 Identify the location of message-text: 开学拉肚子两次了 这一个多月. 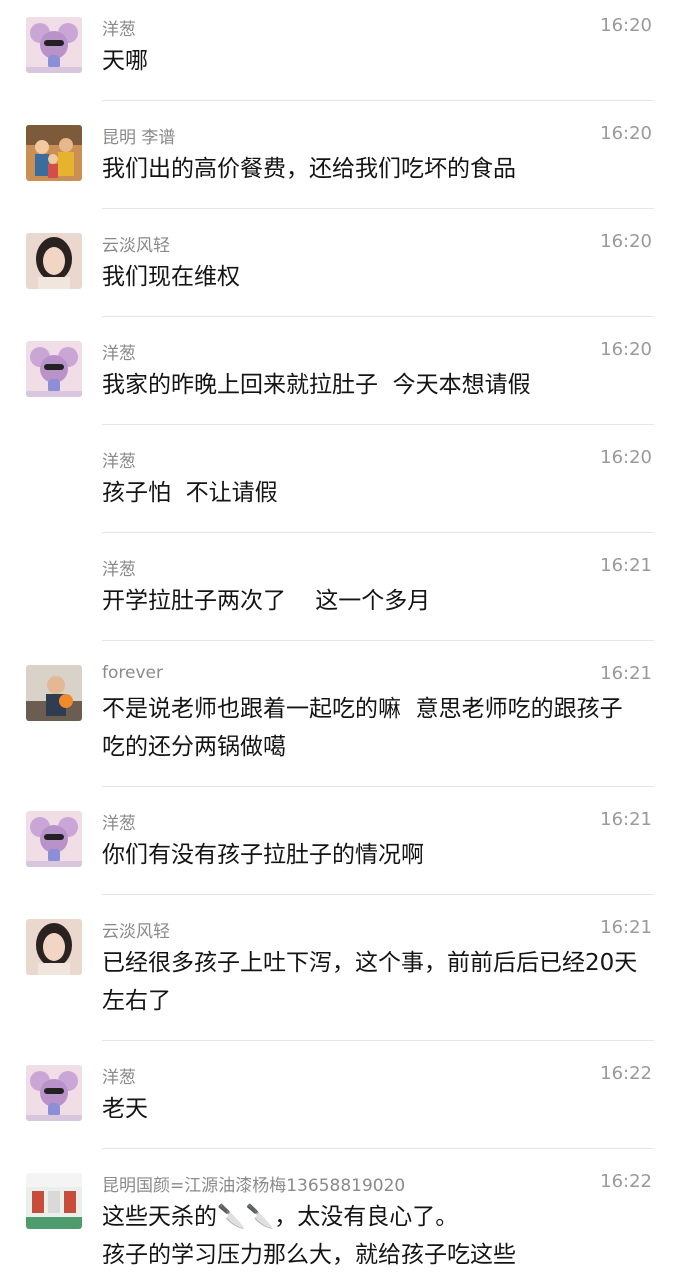
(266, 601).